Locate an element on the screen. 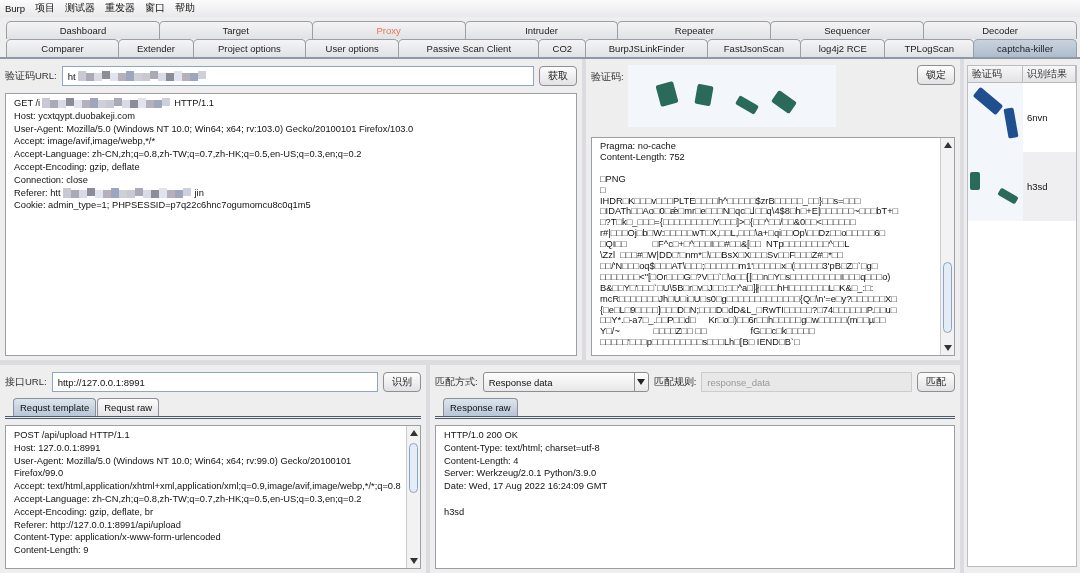 This screenshot has width=1080, height=573. text-line: □ is located at coordinates (603, 190).